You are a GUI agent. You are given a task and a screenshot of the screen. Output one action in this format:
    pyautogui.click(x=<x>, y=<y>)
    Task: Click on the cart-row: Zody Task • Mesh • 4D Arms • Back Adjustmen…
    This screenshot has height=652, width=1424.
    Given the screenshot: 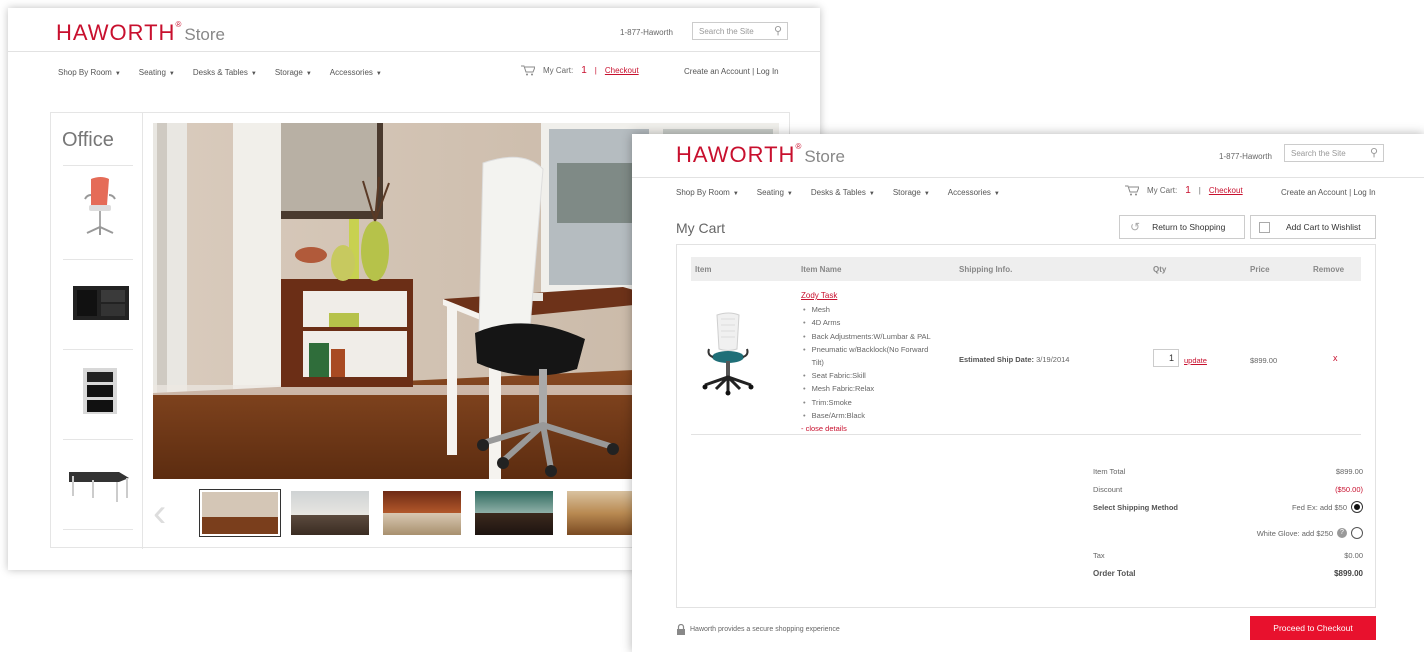 What is the action you would take?
    pyautogui.click(x=1026, y=358)
    